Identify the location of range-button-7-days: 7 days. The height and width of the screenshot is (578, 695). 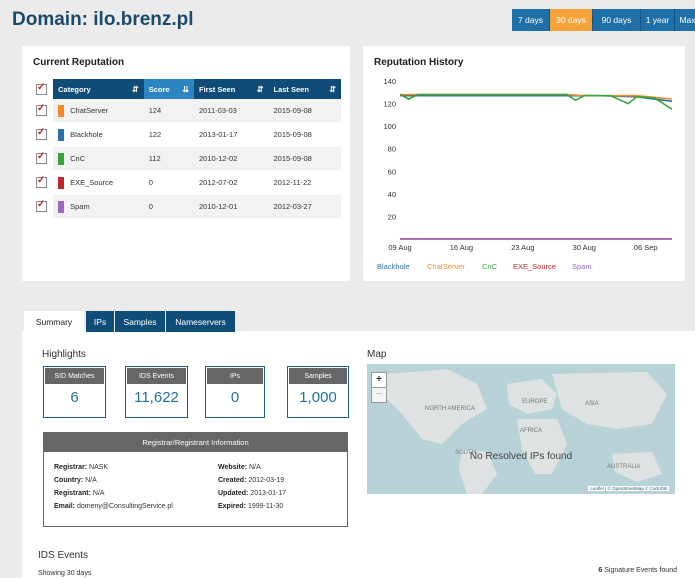
(531, 20).